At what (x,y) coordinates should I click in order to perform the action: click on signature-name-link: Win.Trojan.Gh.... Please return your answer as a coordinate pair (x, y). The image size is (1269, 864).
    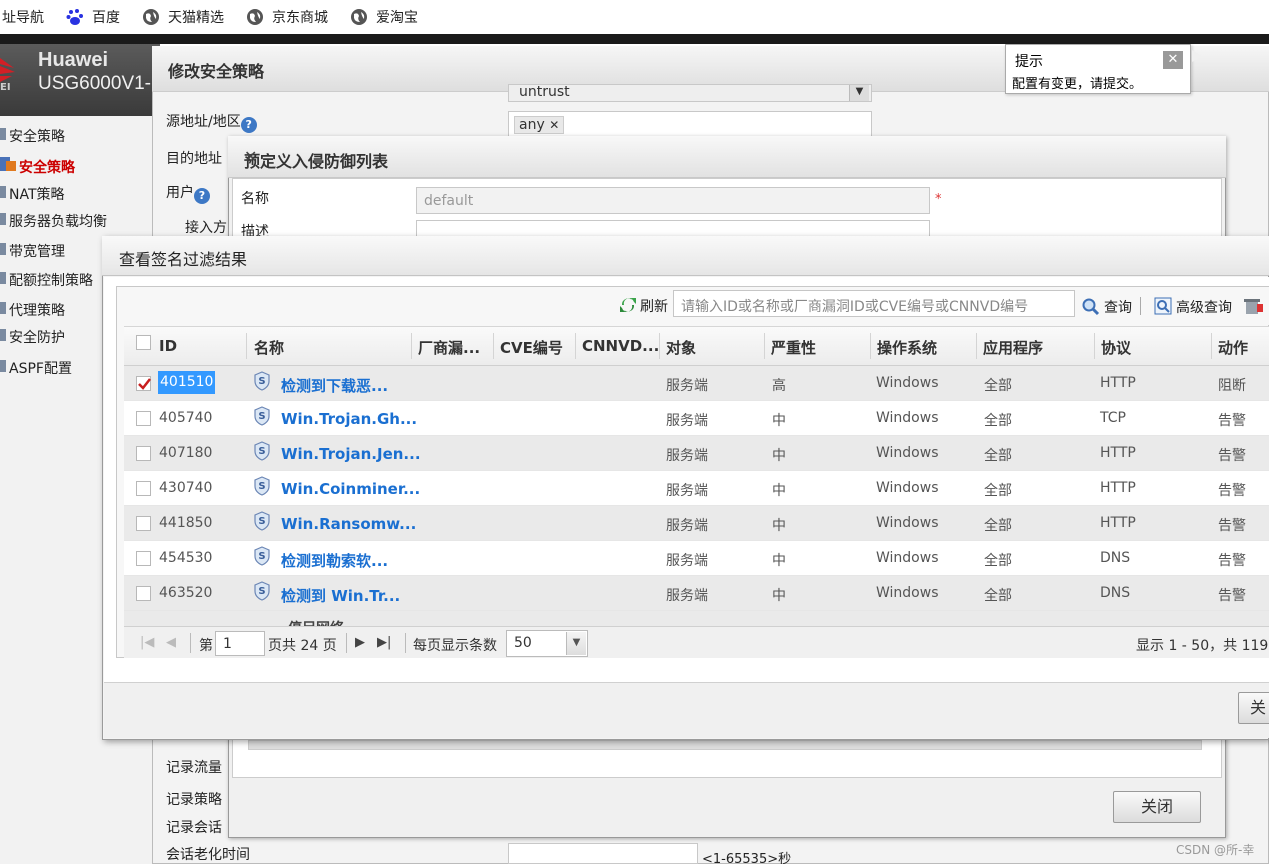
    Looking at the image, I should click on (349, 419).